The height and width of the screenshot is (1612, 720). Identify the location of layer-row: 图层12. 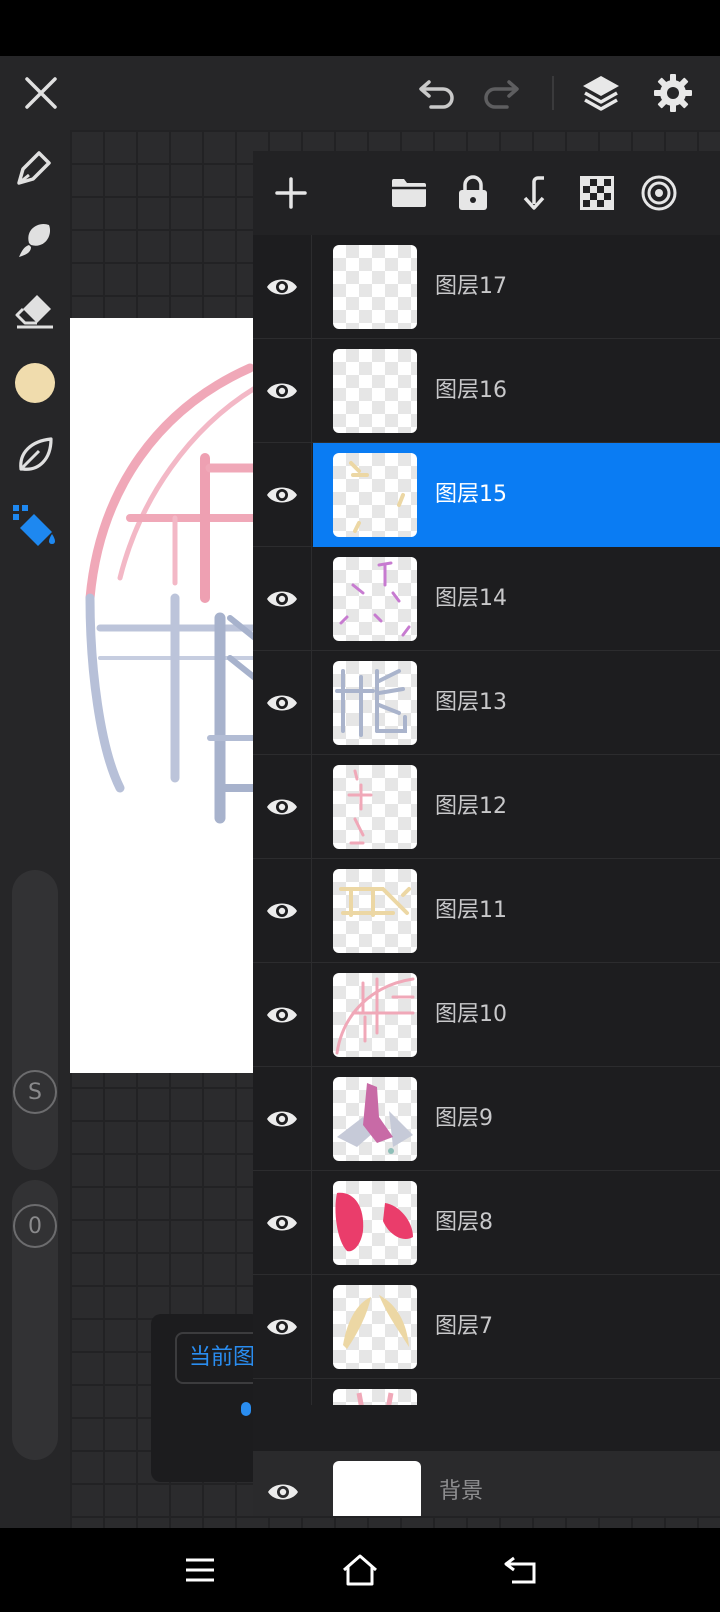
(486, 807).